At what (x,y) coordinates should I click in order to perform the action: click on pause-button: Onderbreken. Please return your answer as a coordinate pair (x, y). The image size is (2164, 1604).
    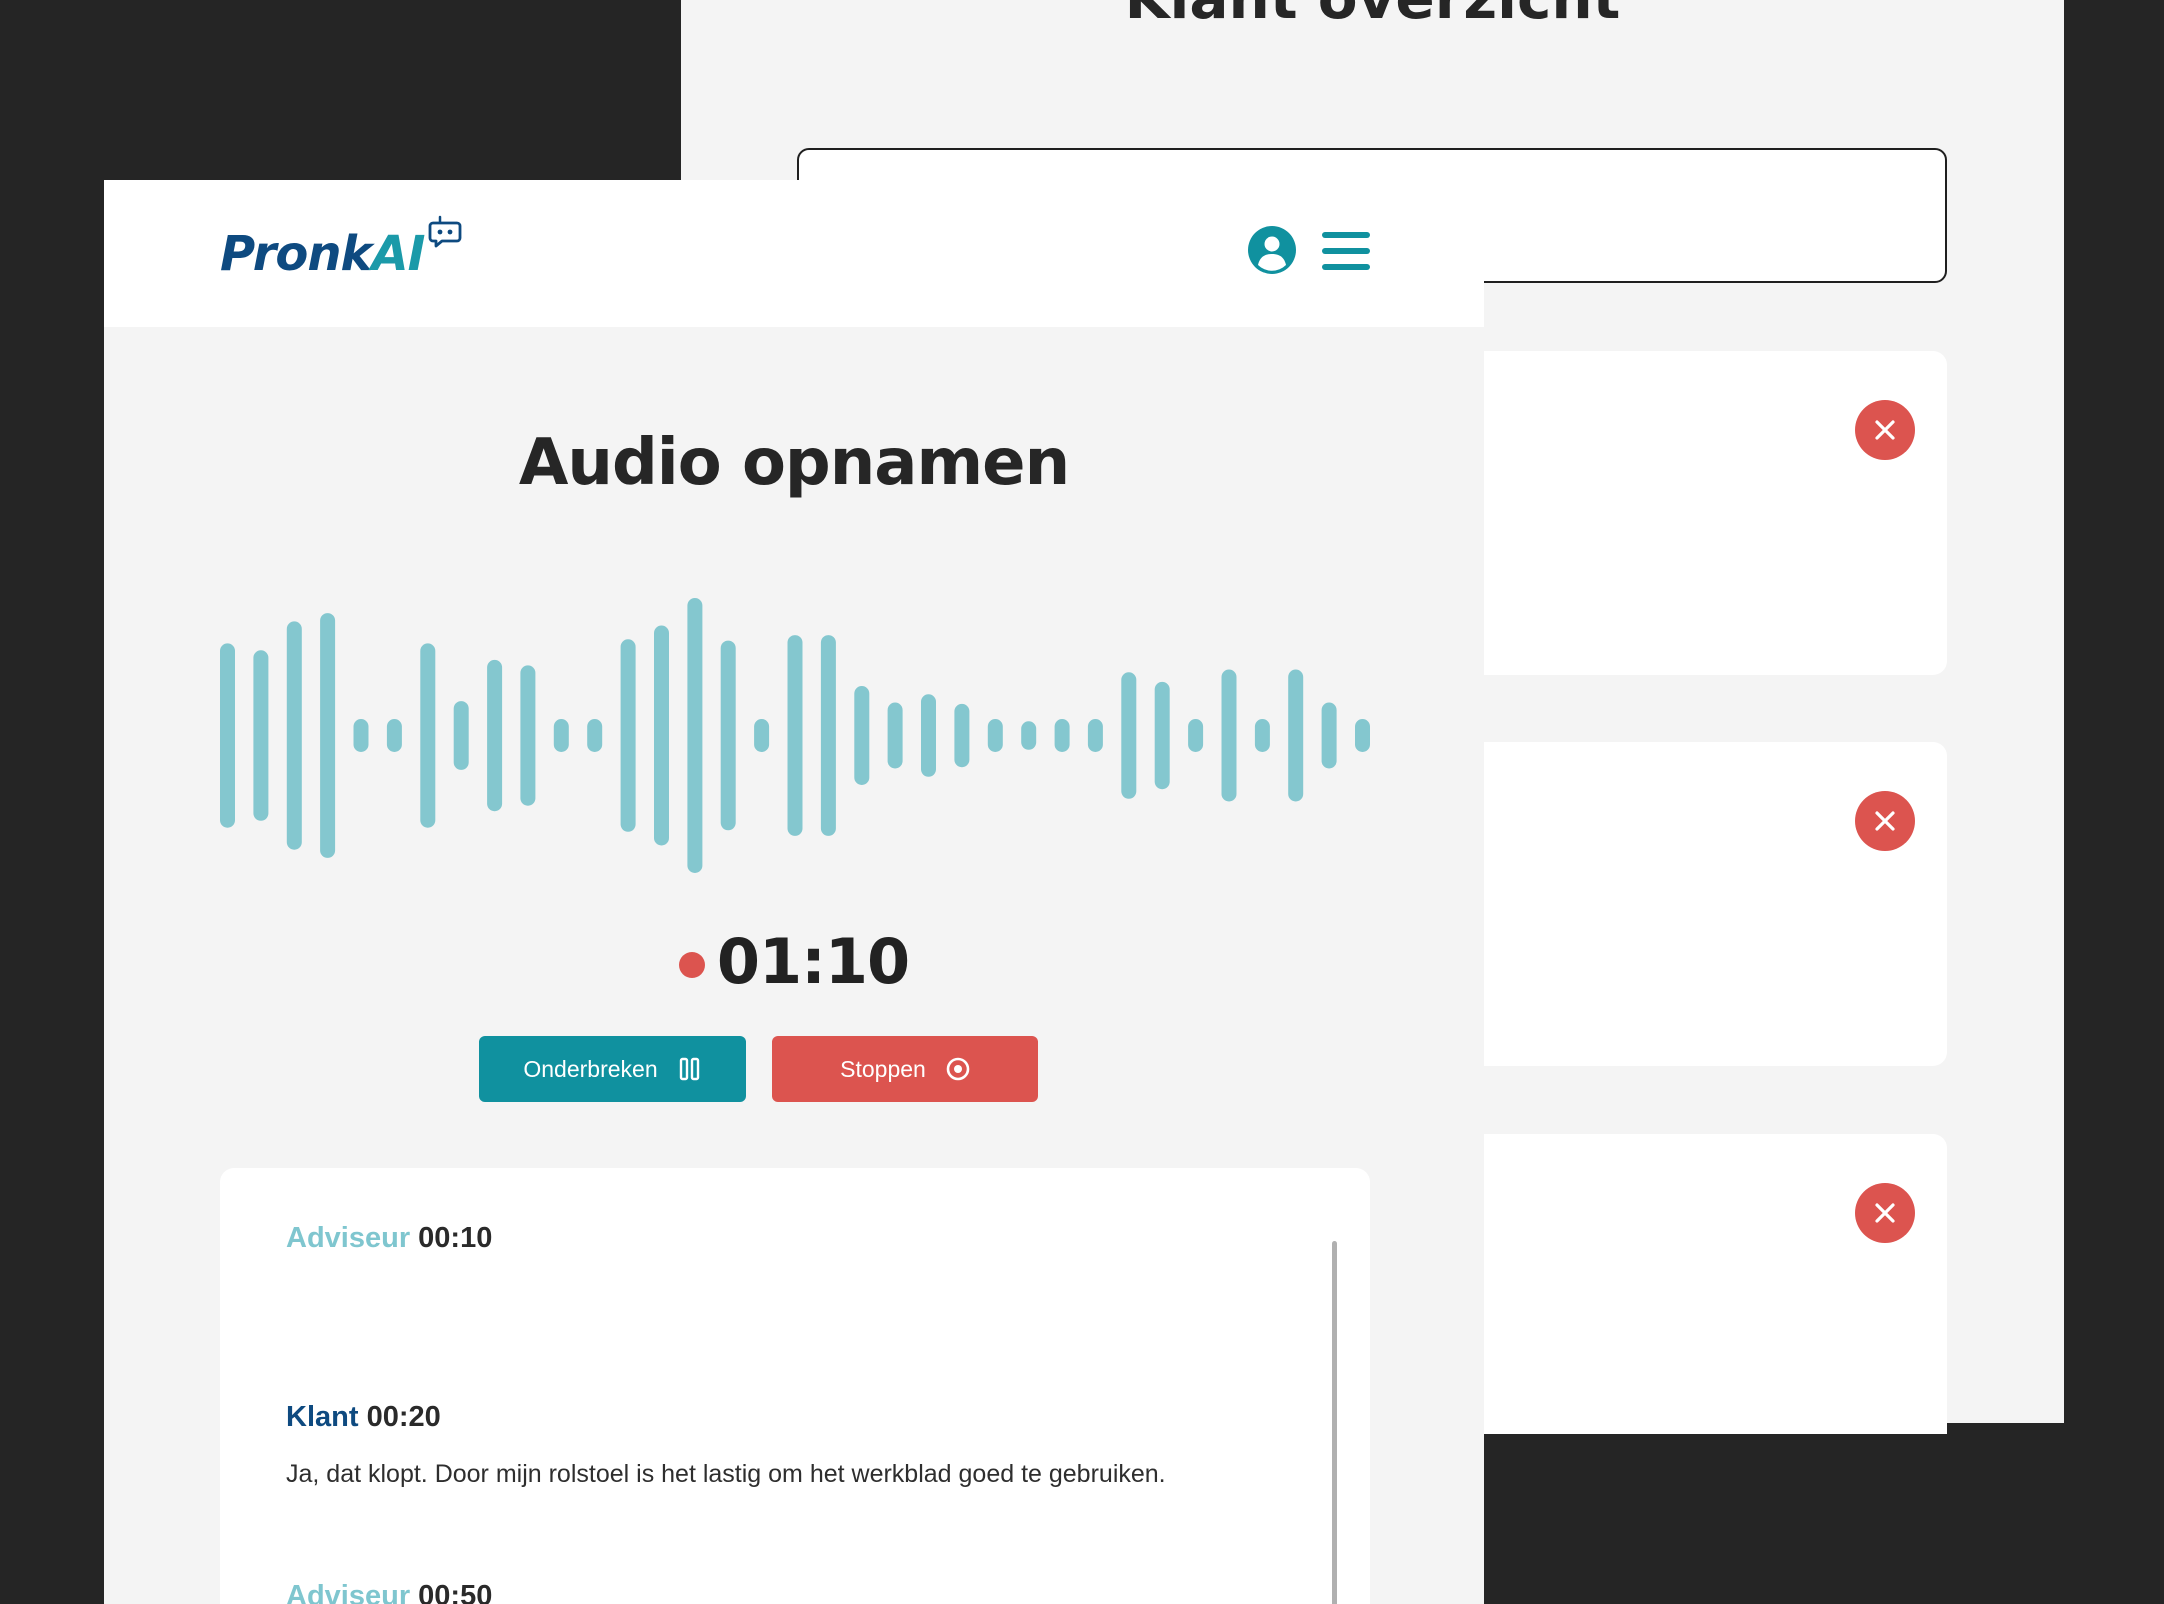
    Looking at the image, I should click on (612, 1069).